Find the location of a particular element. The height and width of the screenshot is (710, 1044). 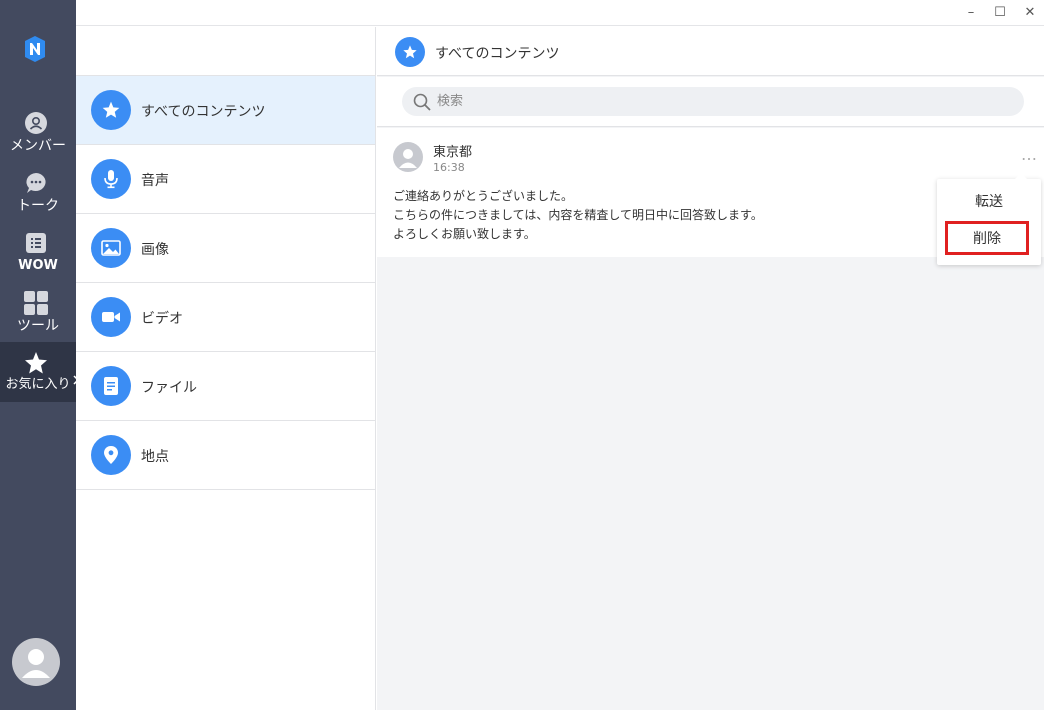

category-item-image: 画像 is located at coordinates (225, 248).